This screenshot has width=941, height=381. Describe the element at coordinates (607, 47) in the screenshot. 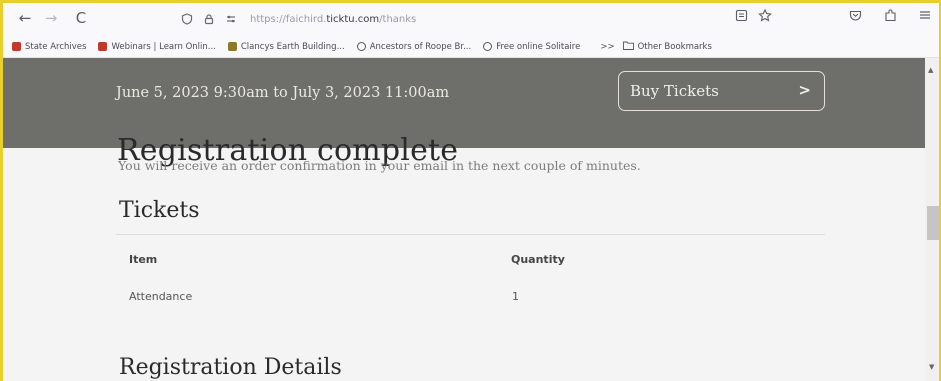

I see `more-bookmarks-button: >>` at that location.